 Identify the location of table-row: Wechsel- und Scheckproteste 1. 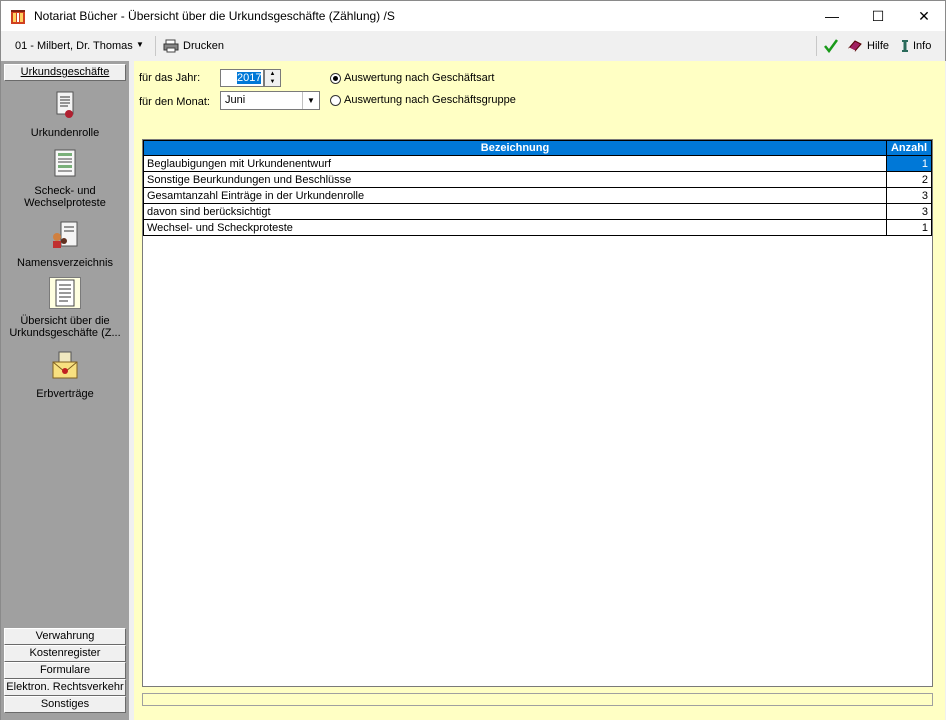
(537, 227).